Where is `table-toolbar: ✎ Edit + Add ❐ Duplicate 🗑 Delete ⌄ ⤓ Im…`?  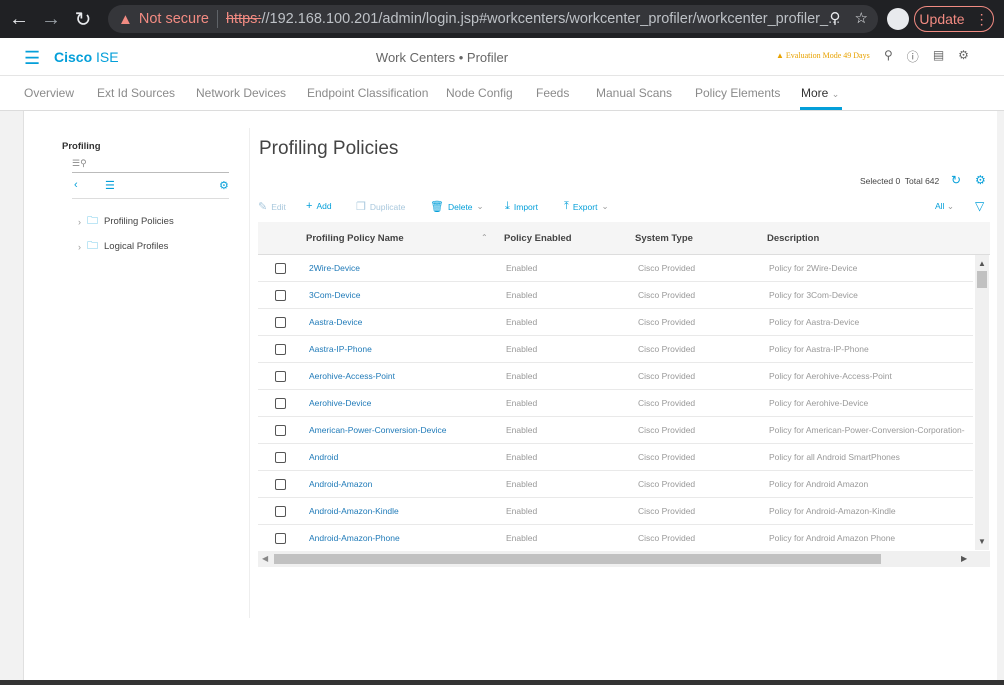
table-toolbar: ✎ Edit + Add ❐ Duplicate 🗑 Delete ⌄ ⤓ Im… is located at coordinates (628, 207).